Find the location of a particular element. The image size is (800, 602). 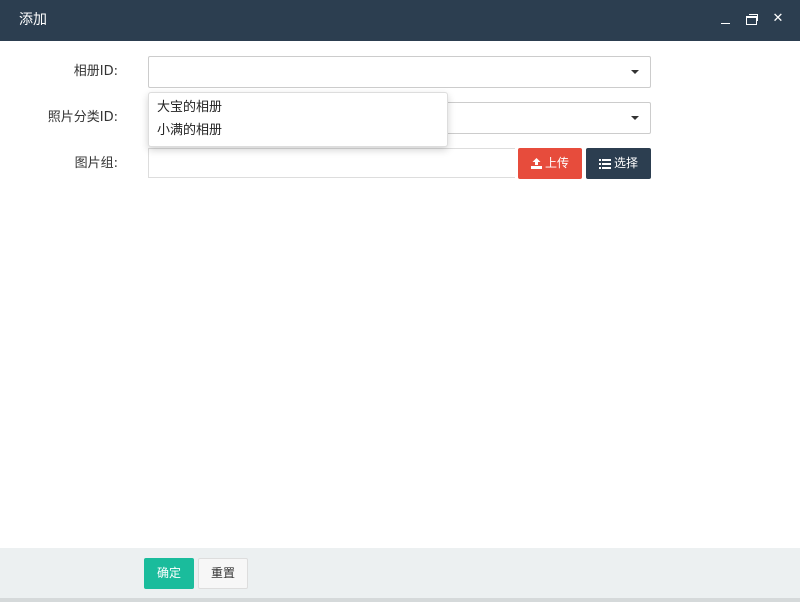

maximize-icon is located at coordinates (752, 19).